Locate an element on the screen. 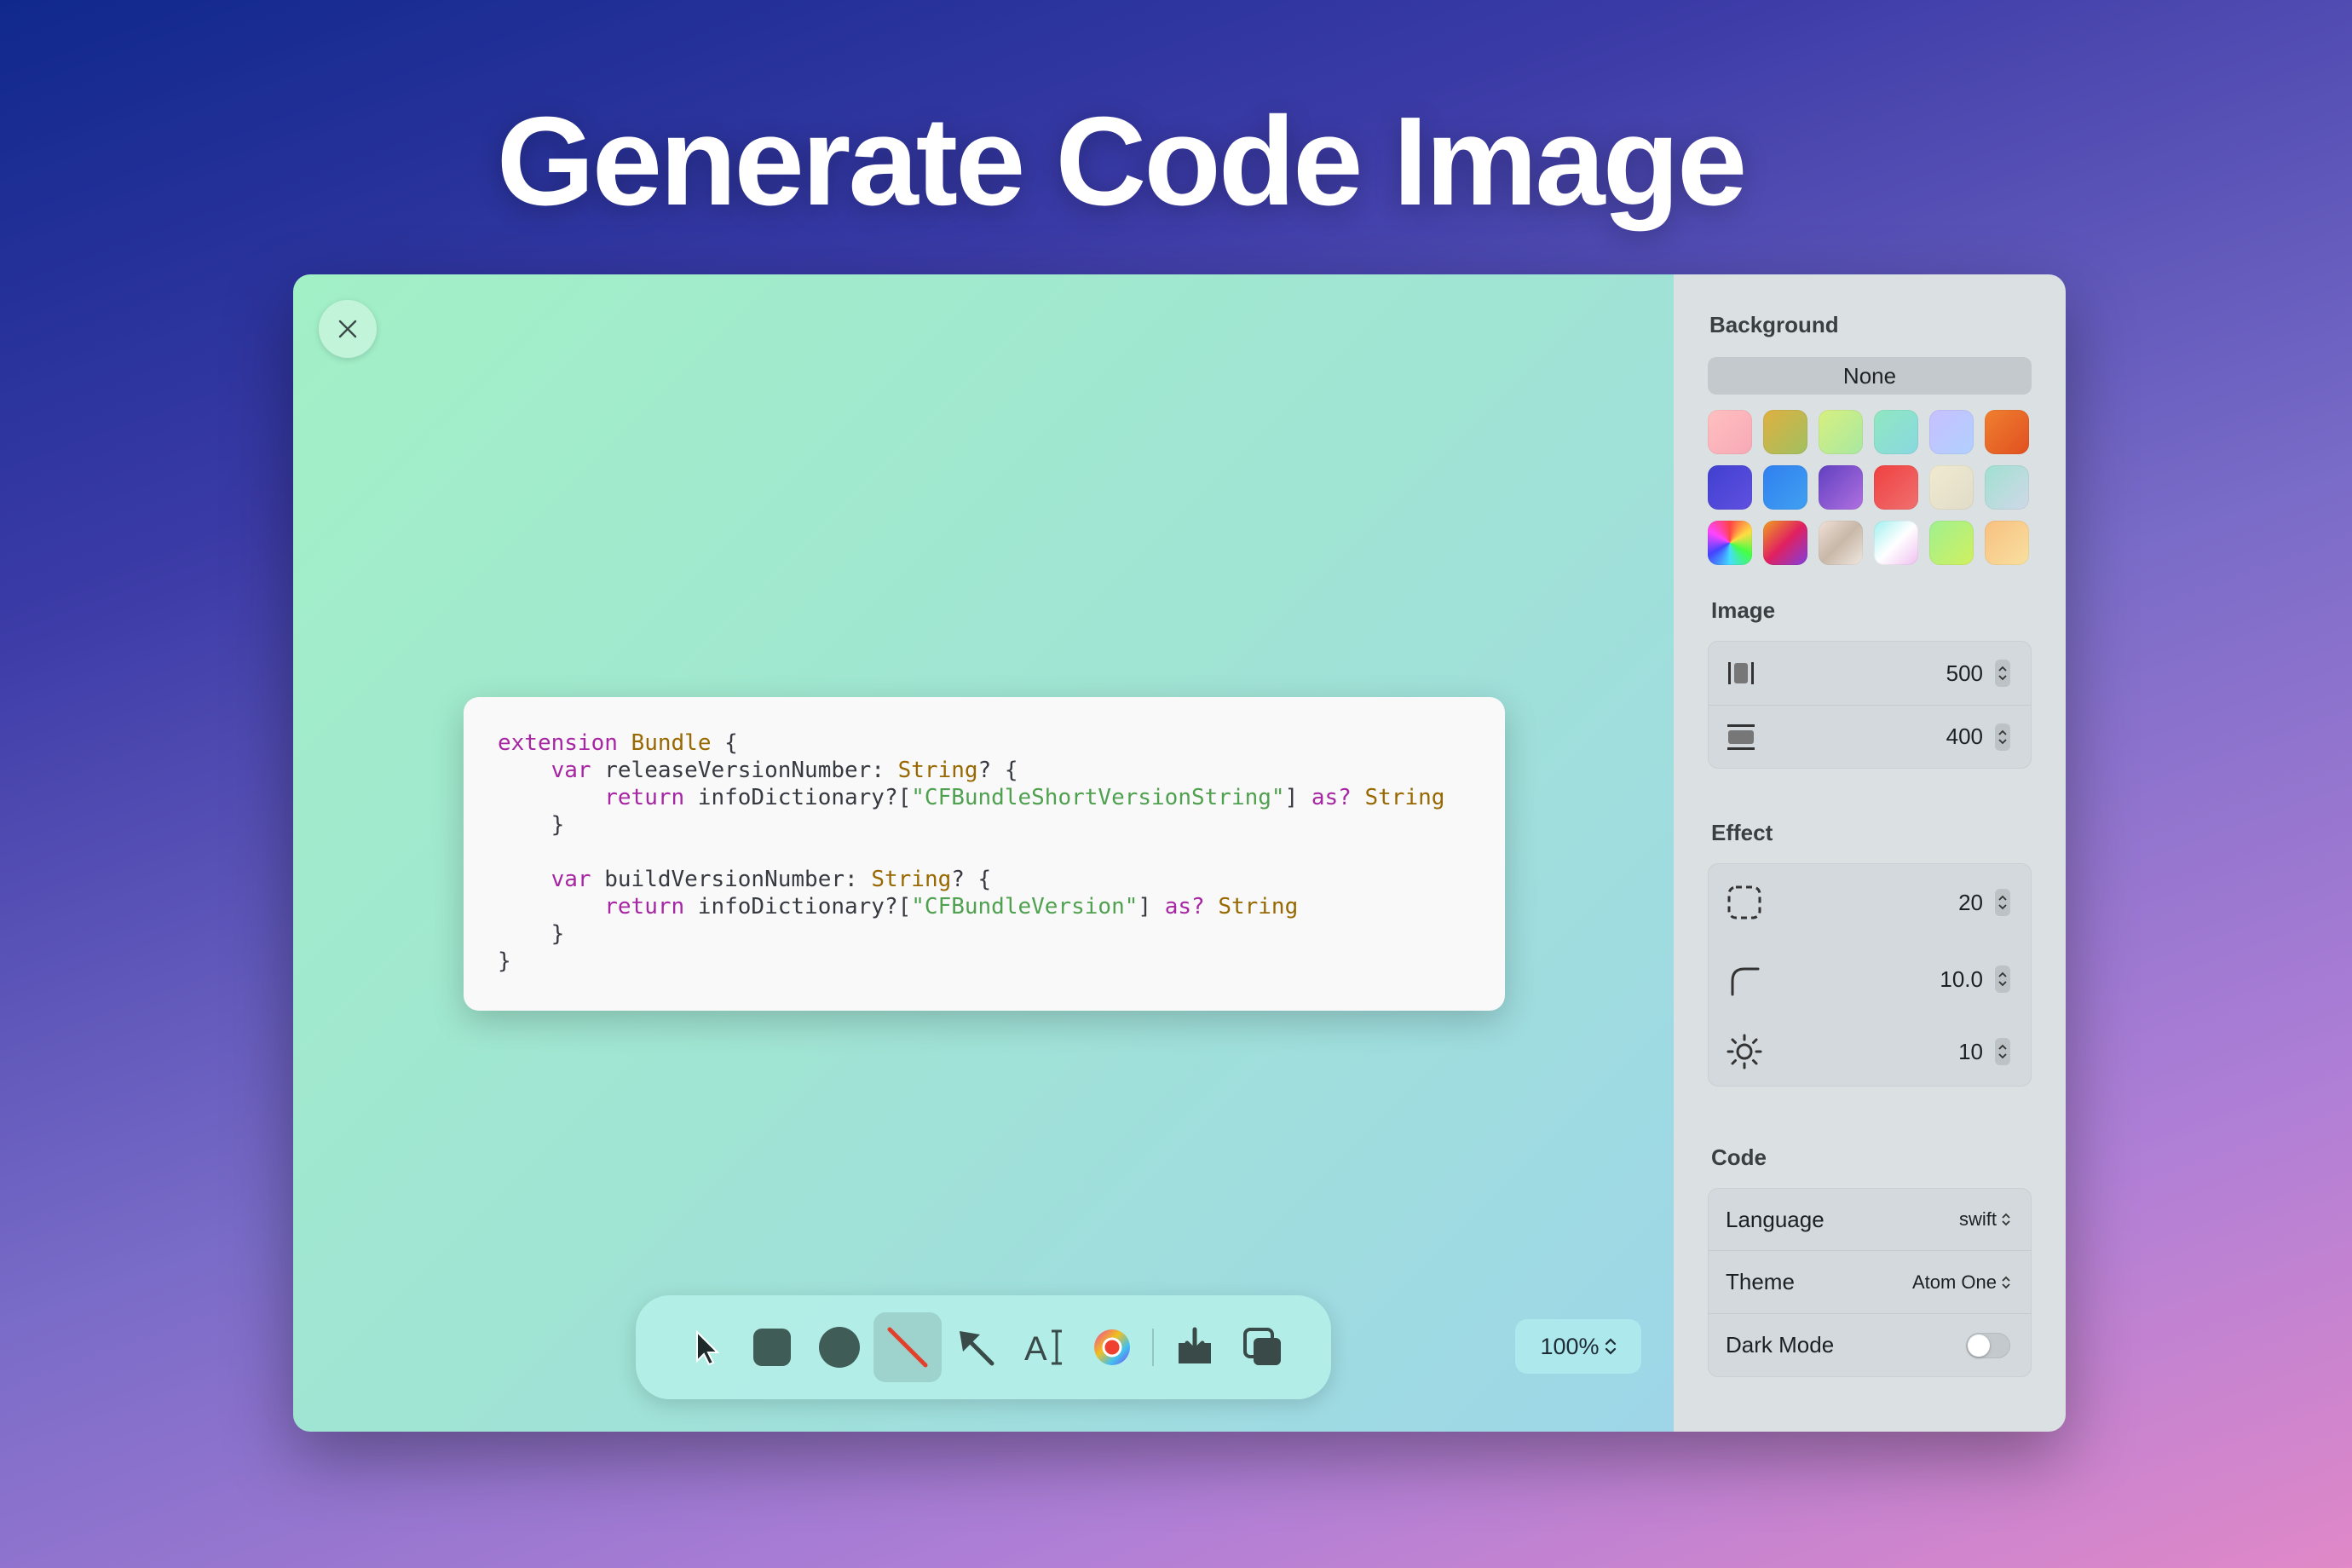  image-width-stepper is located at coordinates (2002, 673).